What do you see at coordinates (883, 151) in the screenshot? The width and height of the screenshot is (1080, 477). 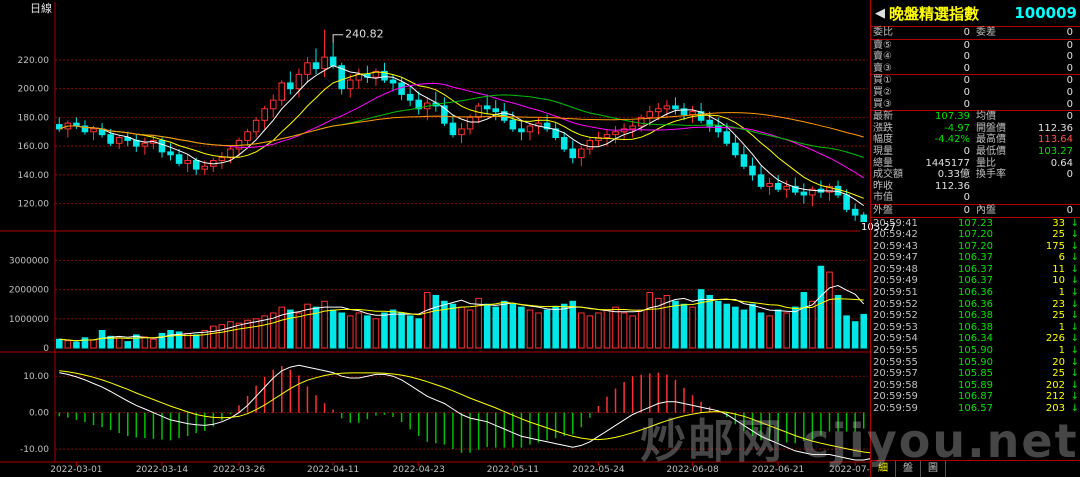 I see `quote-label: 現量` at bounding box center [883, 151].